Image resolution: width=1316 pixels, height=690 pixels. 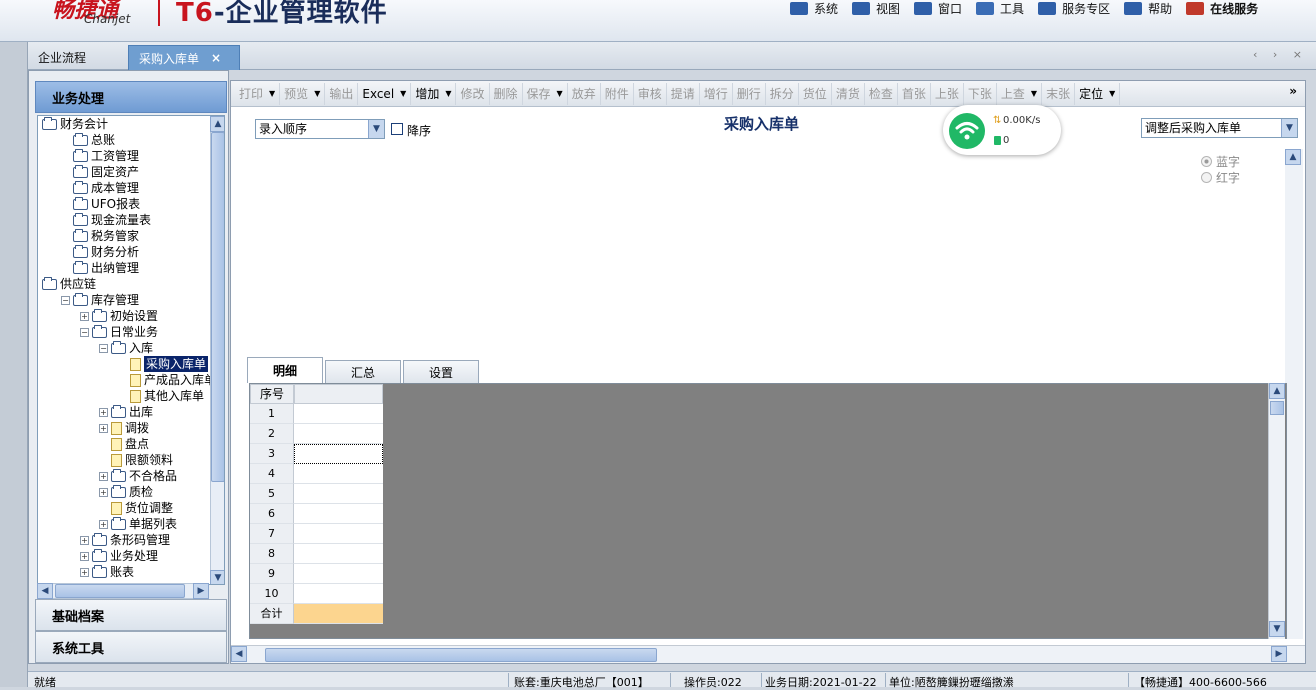 What do you see at coordinates (258, 93) in the screenshot?
I see `toolbar-button: 打印 ▼` at bounding box center [258, 93].